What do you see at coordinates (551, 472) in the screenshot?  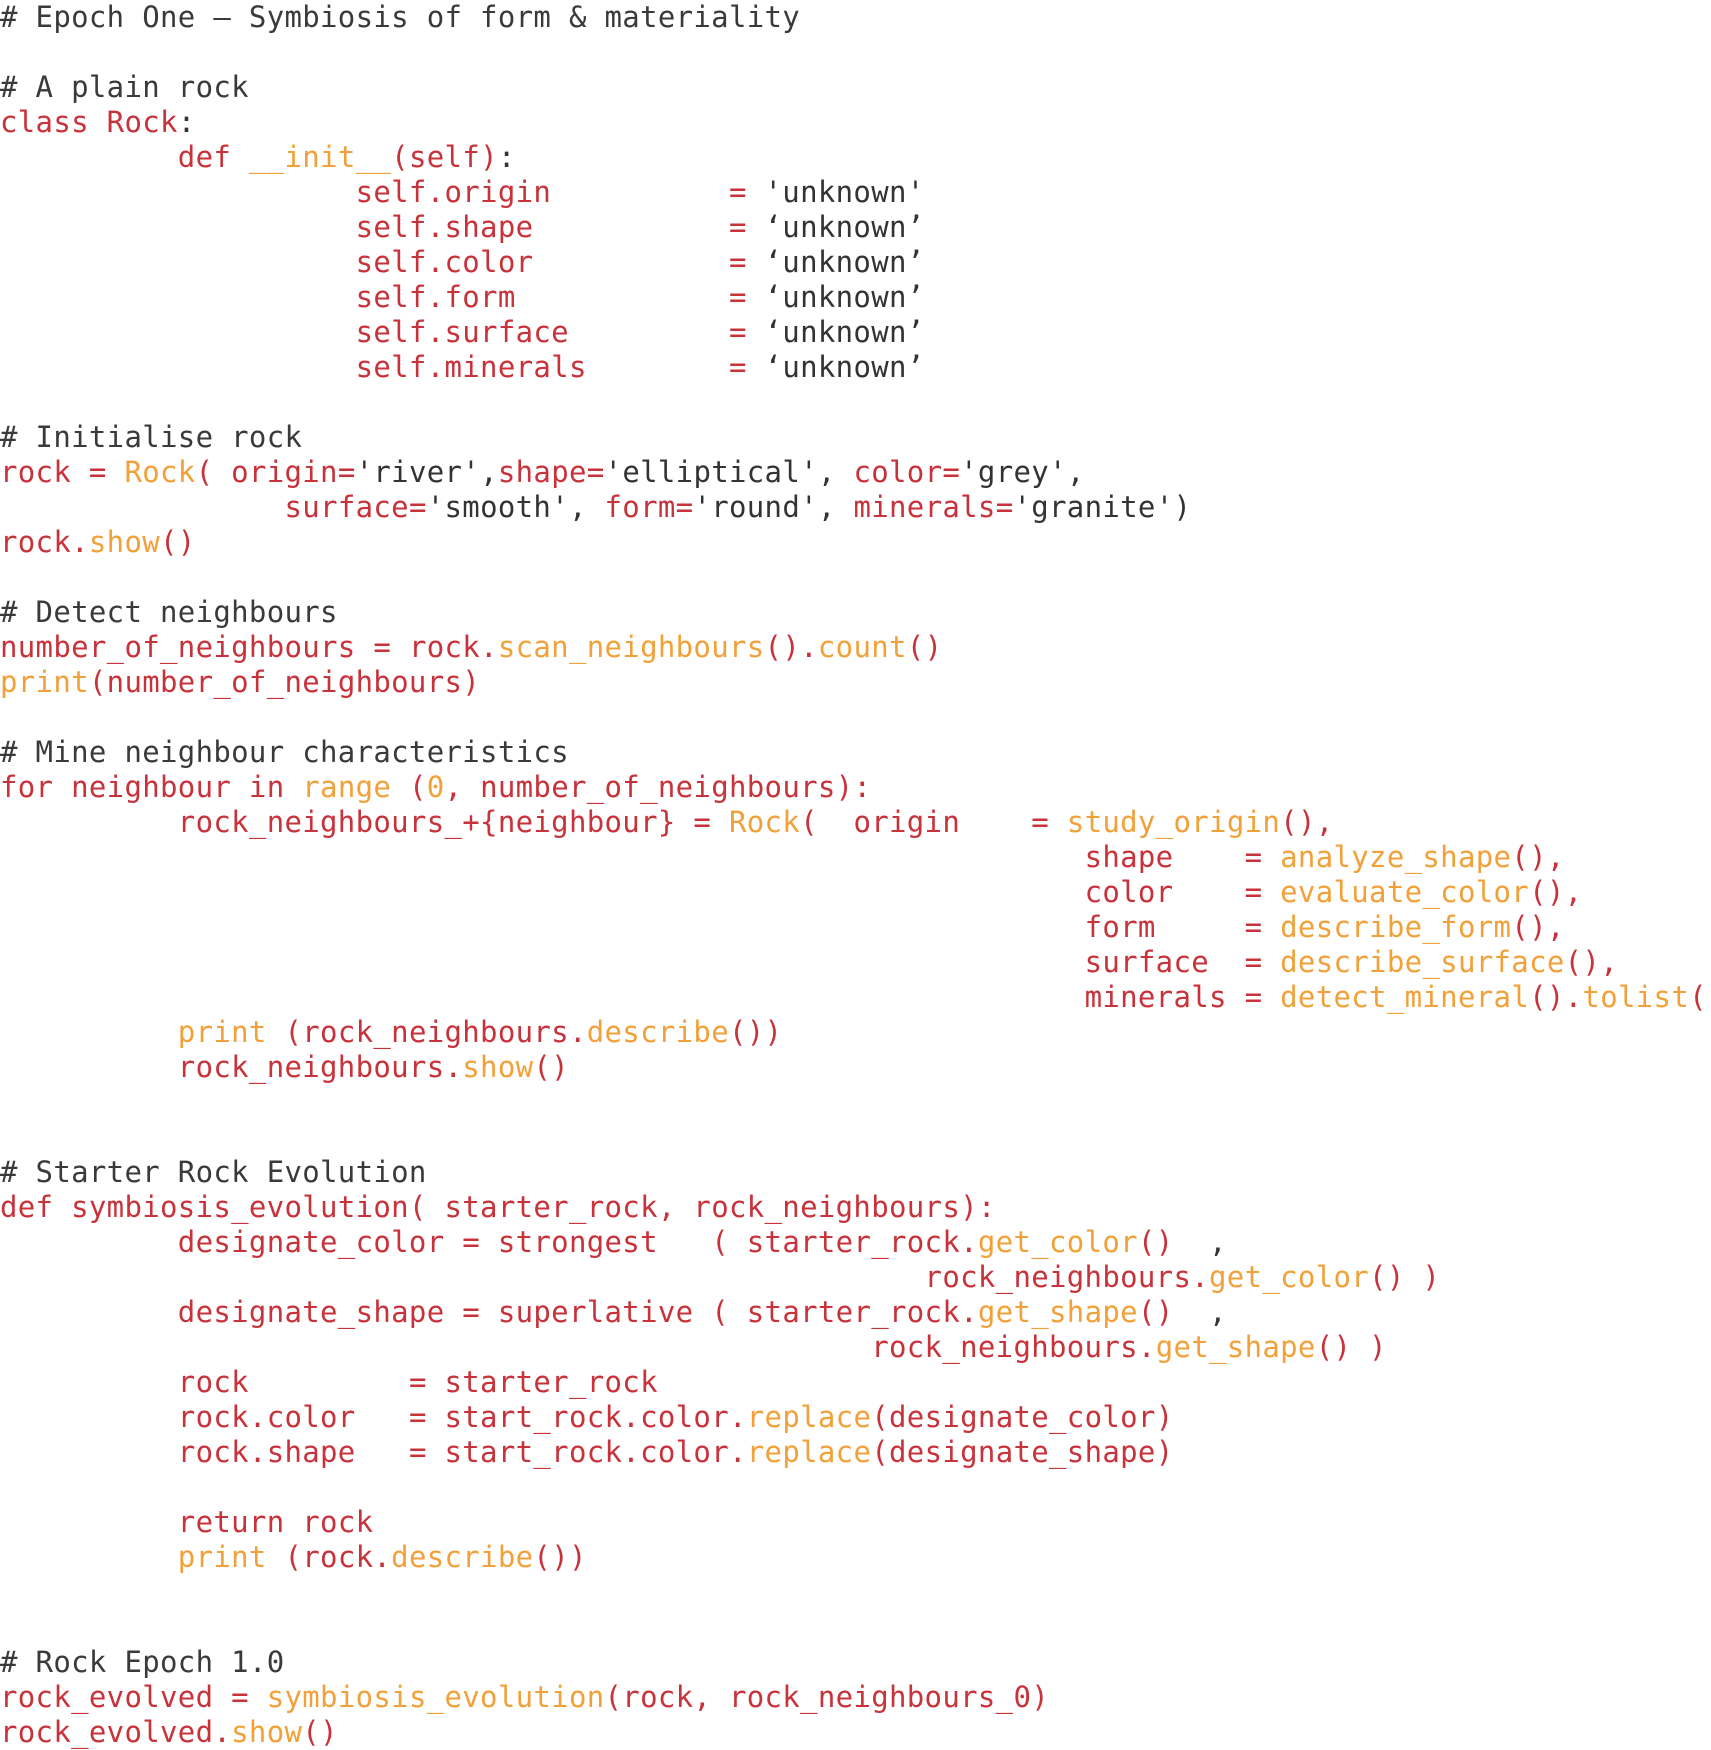 I see `identifier-token: shape=` at bounding box center [551, 472].